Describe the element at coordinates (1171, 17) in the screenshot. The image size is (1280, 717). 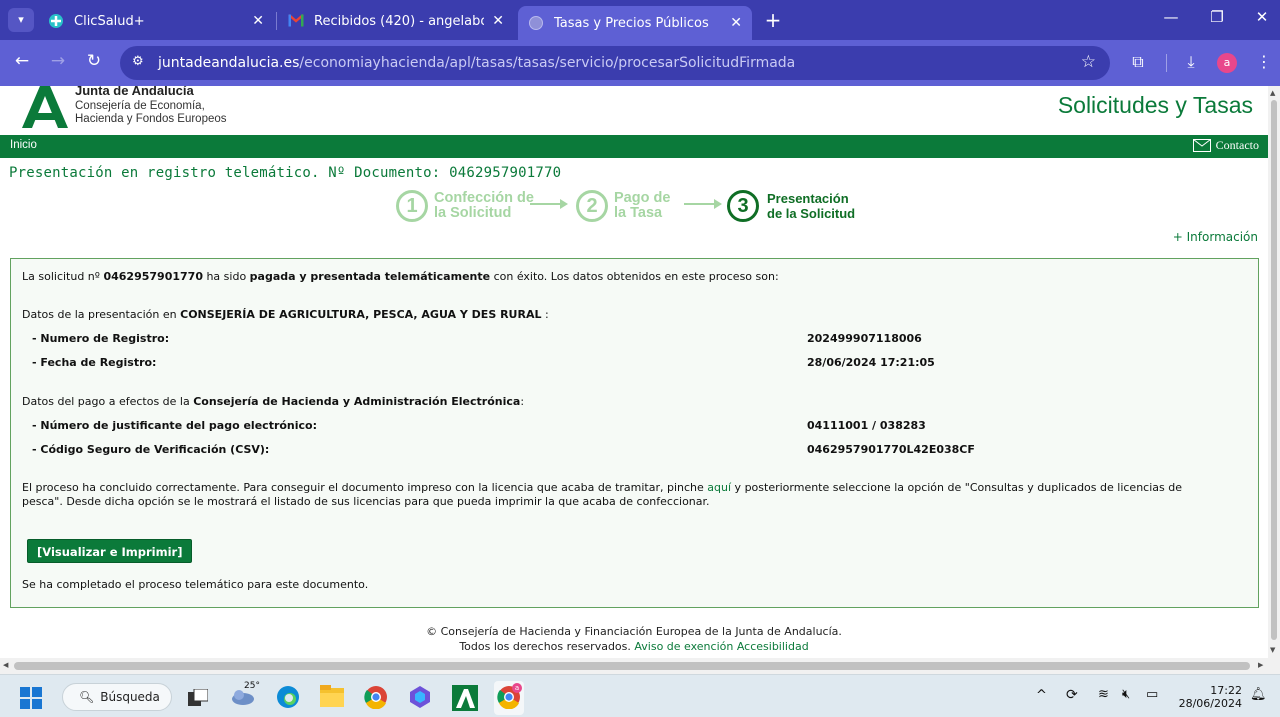
I see `minimize-icon: —` at that location.